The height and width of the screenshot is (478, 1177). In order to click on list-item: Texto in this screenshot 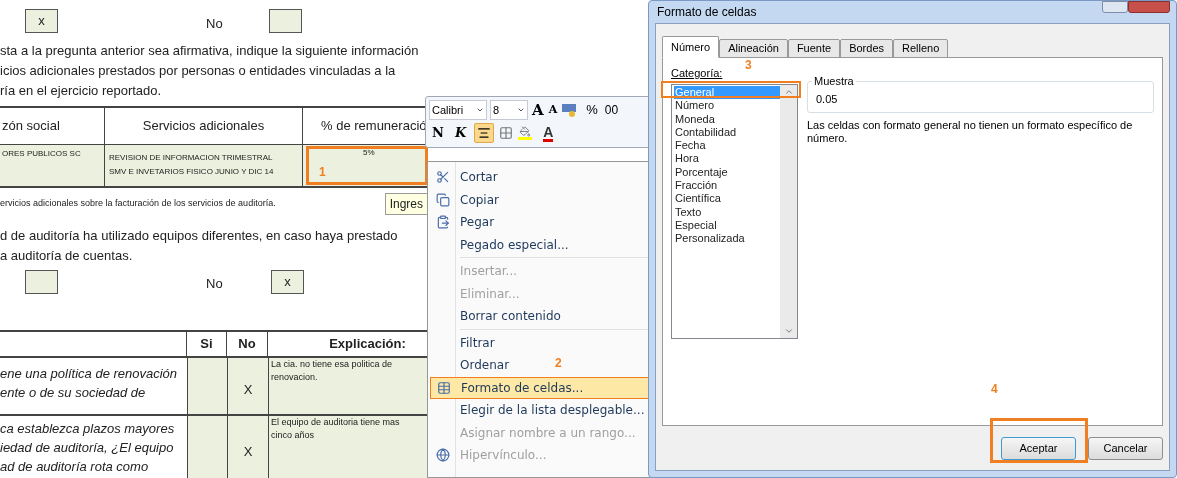, I will do `click(727, 212)`.